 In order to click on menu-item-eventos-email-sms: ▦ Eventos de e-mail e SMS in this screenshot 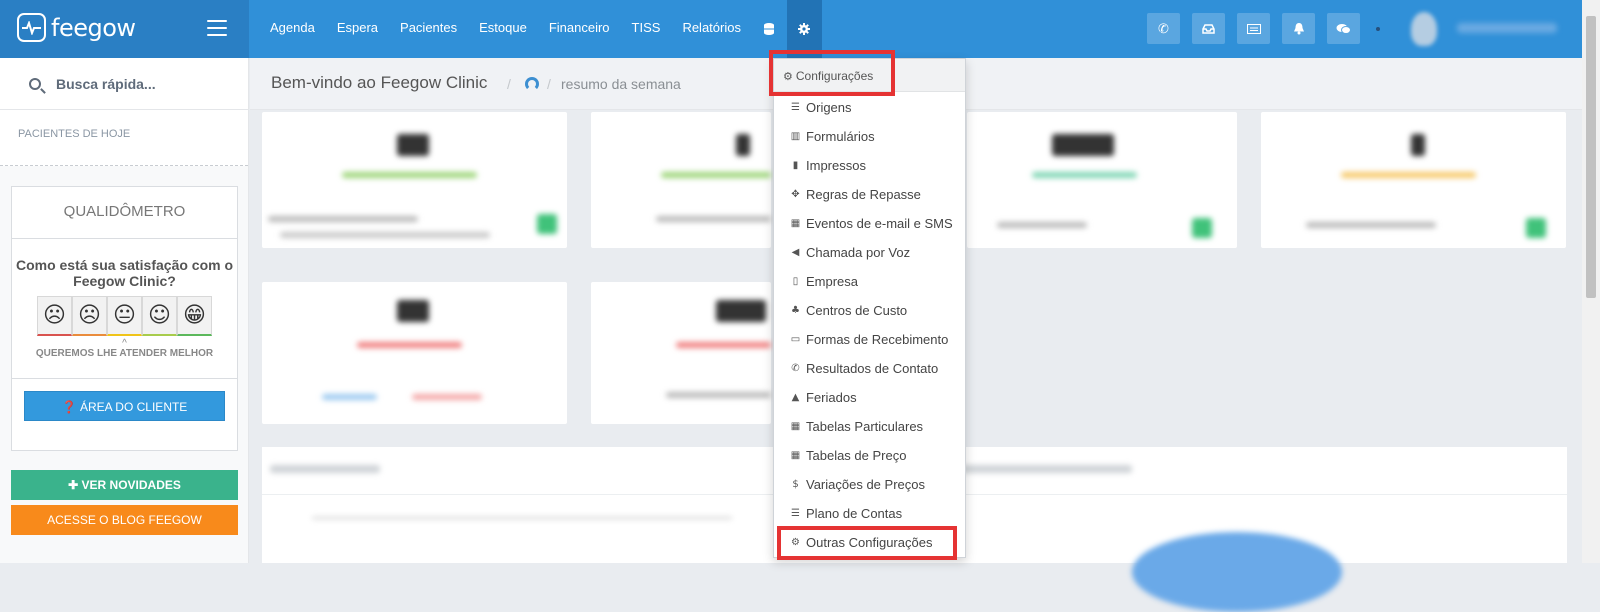, I will do `click(871, 223)`.